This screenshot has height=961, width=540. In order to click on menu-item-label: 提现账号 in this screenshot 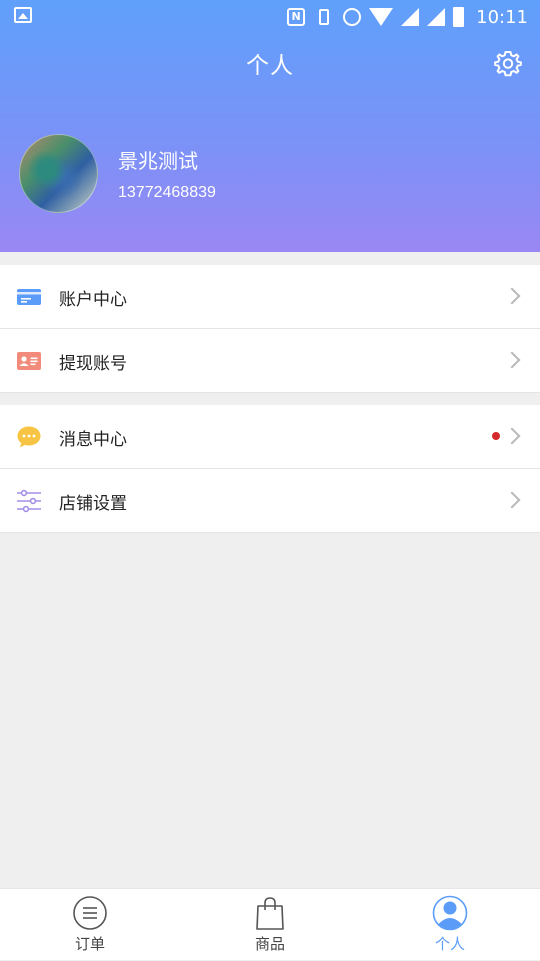, I will do `click(93, 364)`.